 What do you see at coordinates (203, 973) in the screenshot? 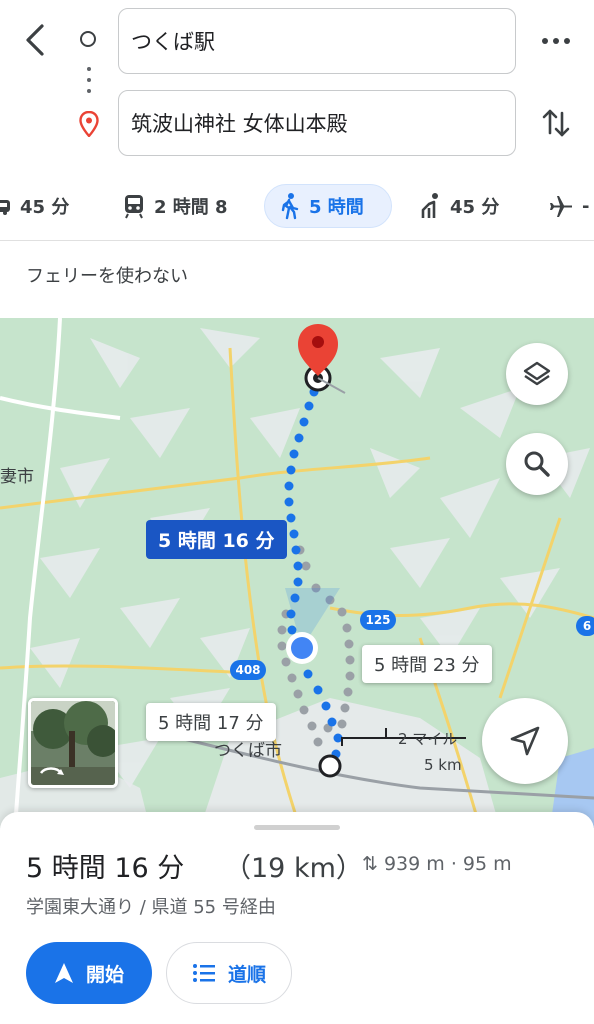
I see `list-icon` at bounding box center [203, 973].